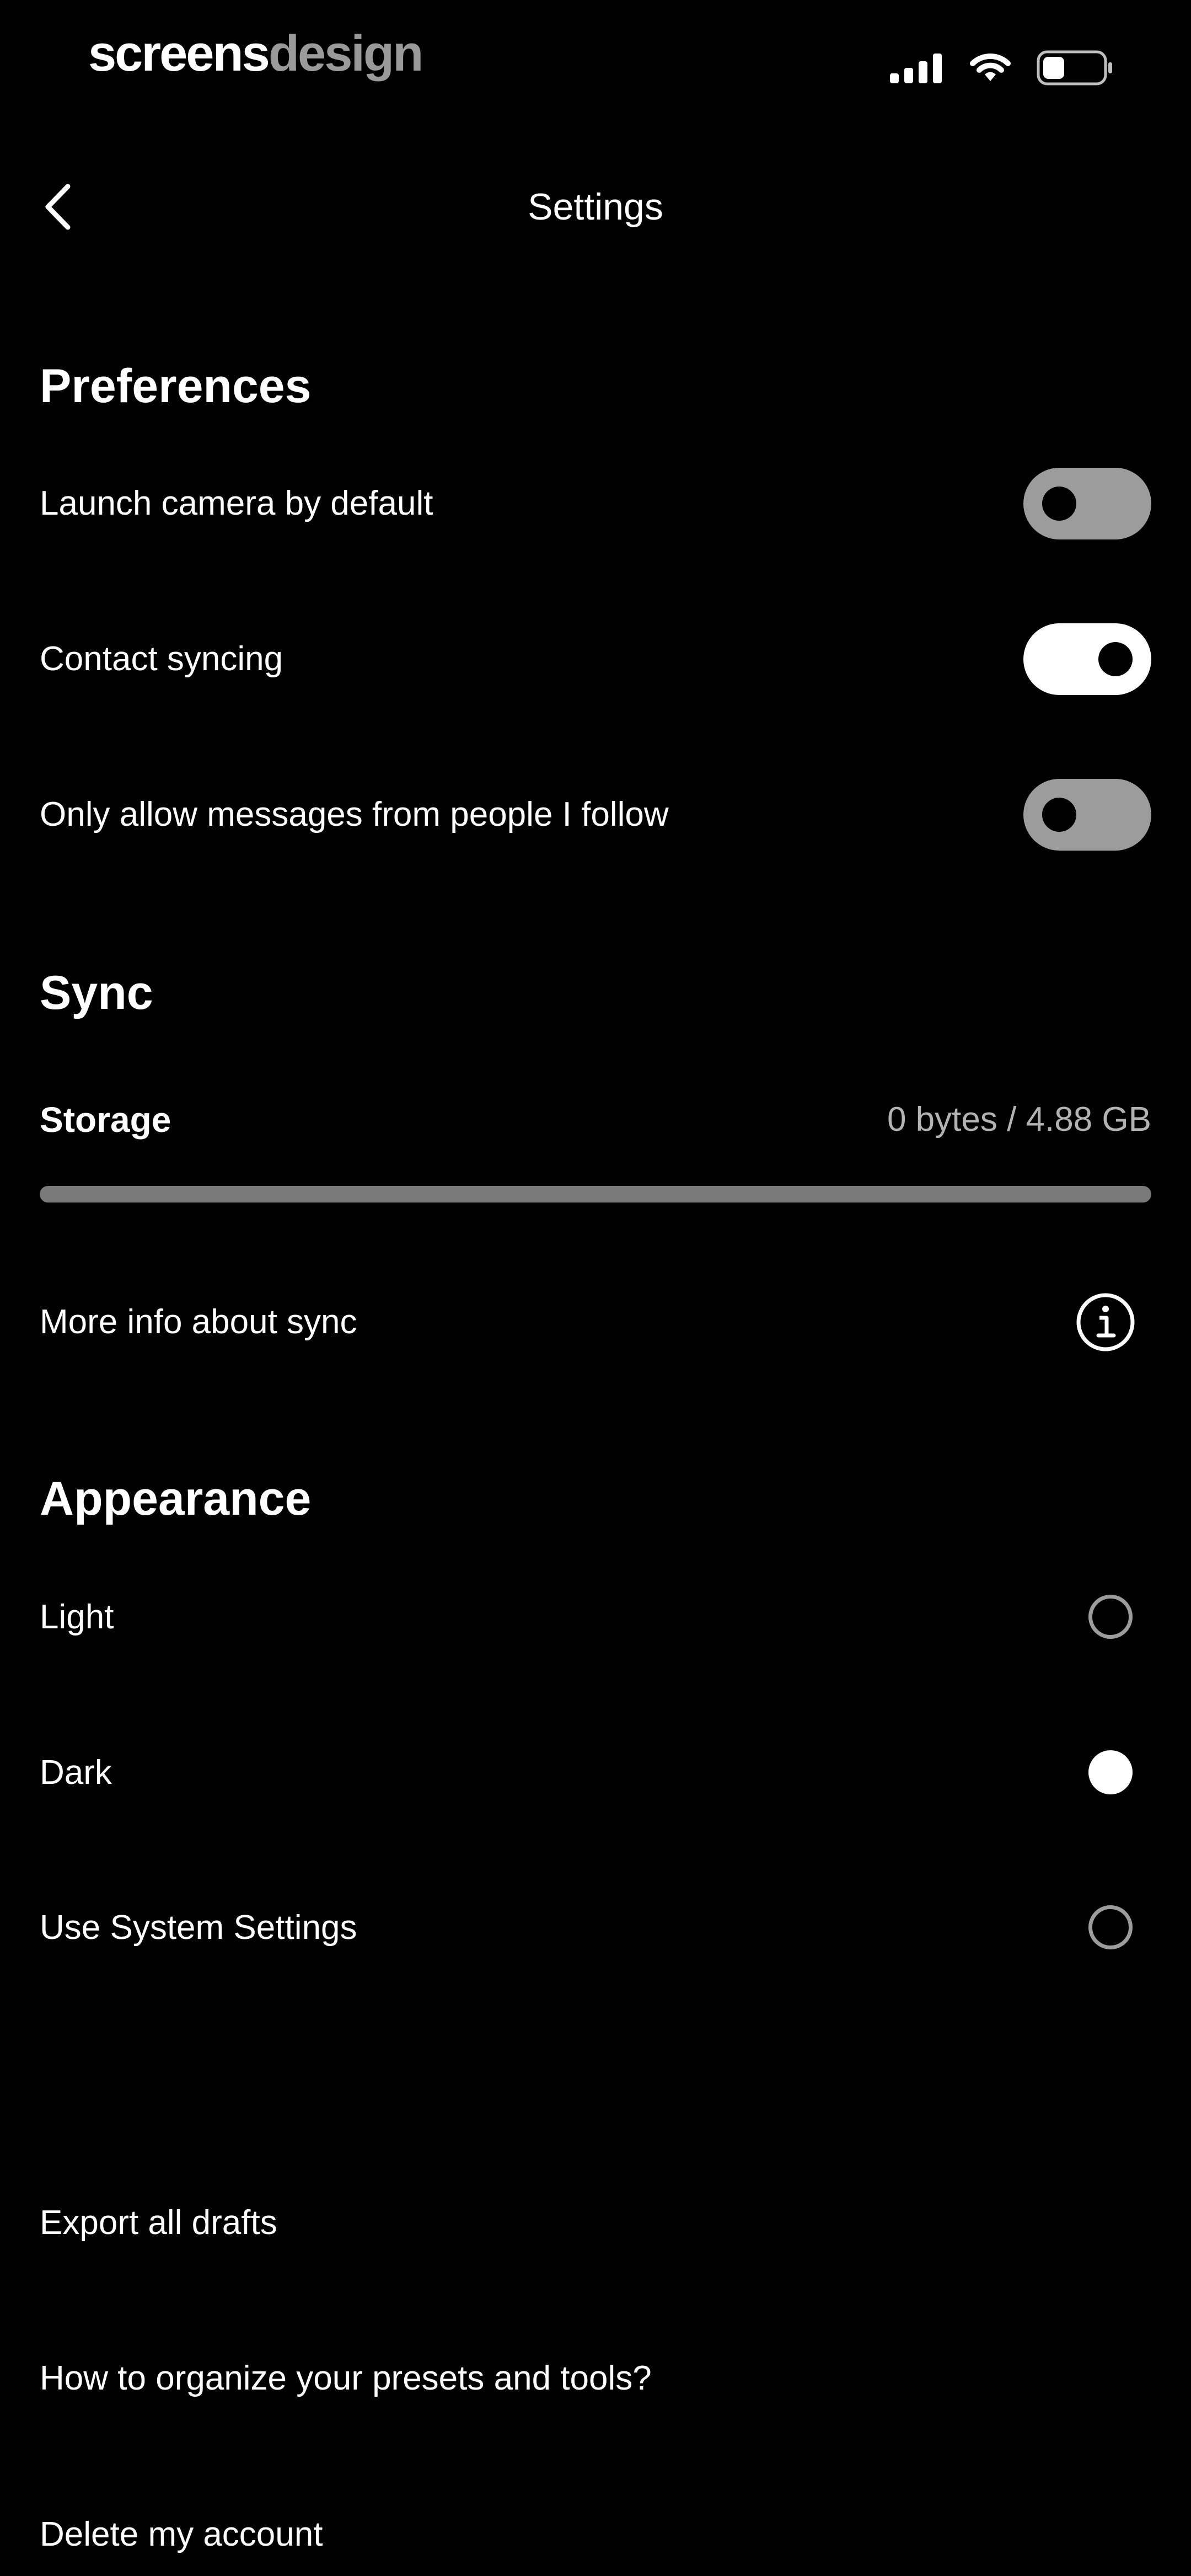 Image resolution: width=1191 pixels, height=2576 pixels. What do you see at coordinates (354, 814) in the screenshot?
I see `messages-from-followed-label: Only allow messages from people I follow` at bounding box center [354, 814].